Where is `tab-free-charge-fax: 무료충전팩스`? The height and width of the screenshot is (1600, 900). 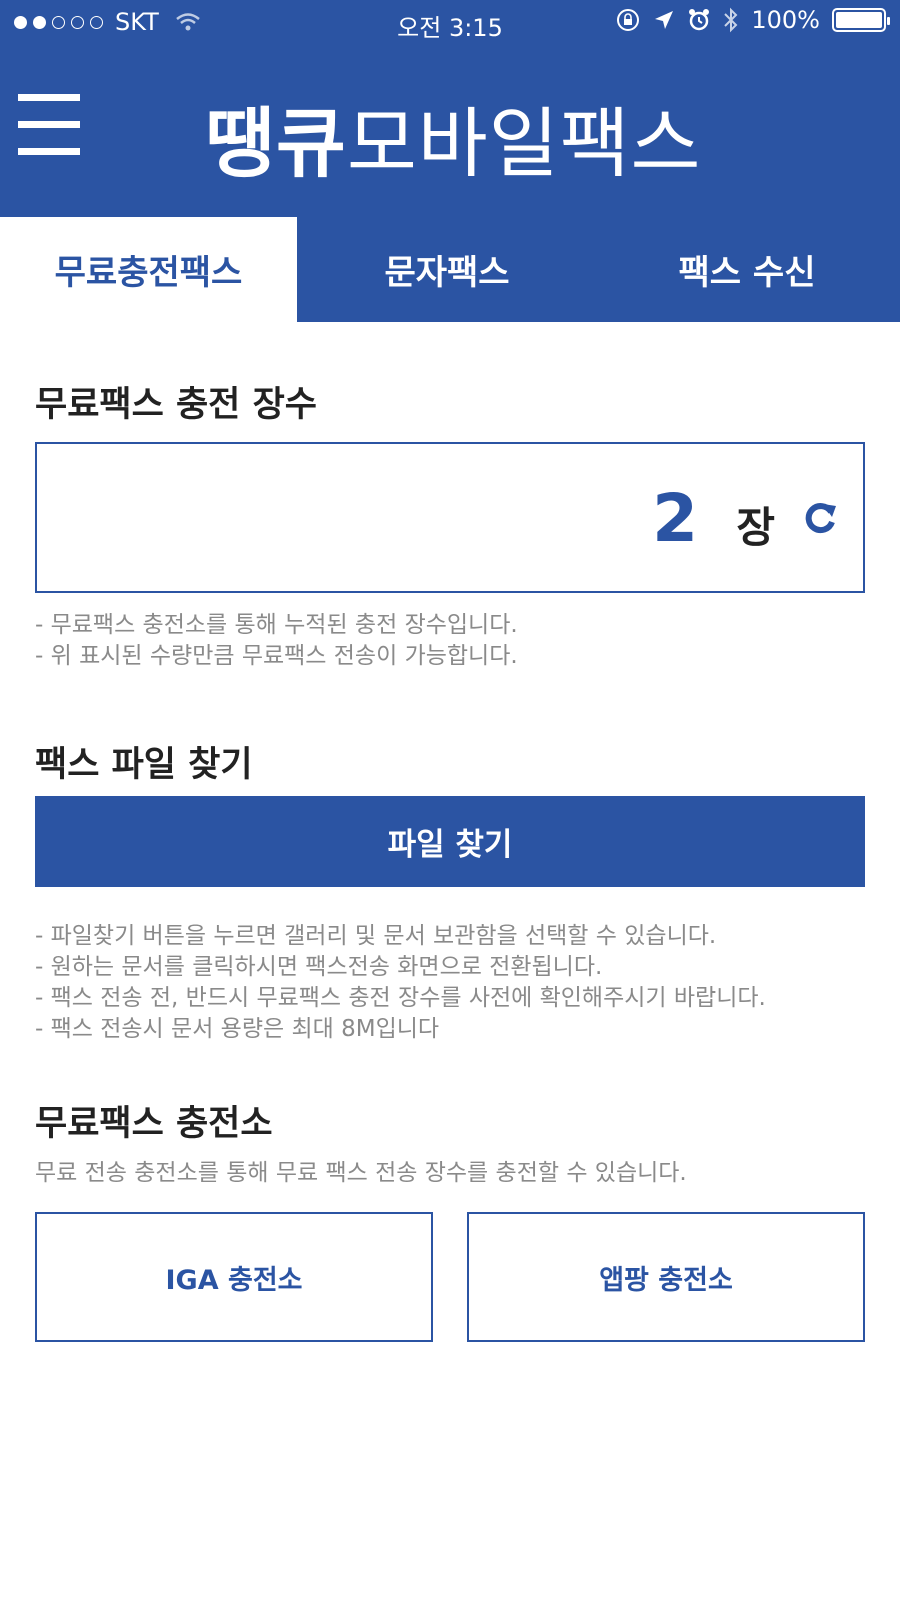 tab-free-charge-fax: 무료충전팩스 is located at coordinates (148, 269).